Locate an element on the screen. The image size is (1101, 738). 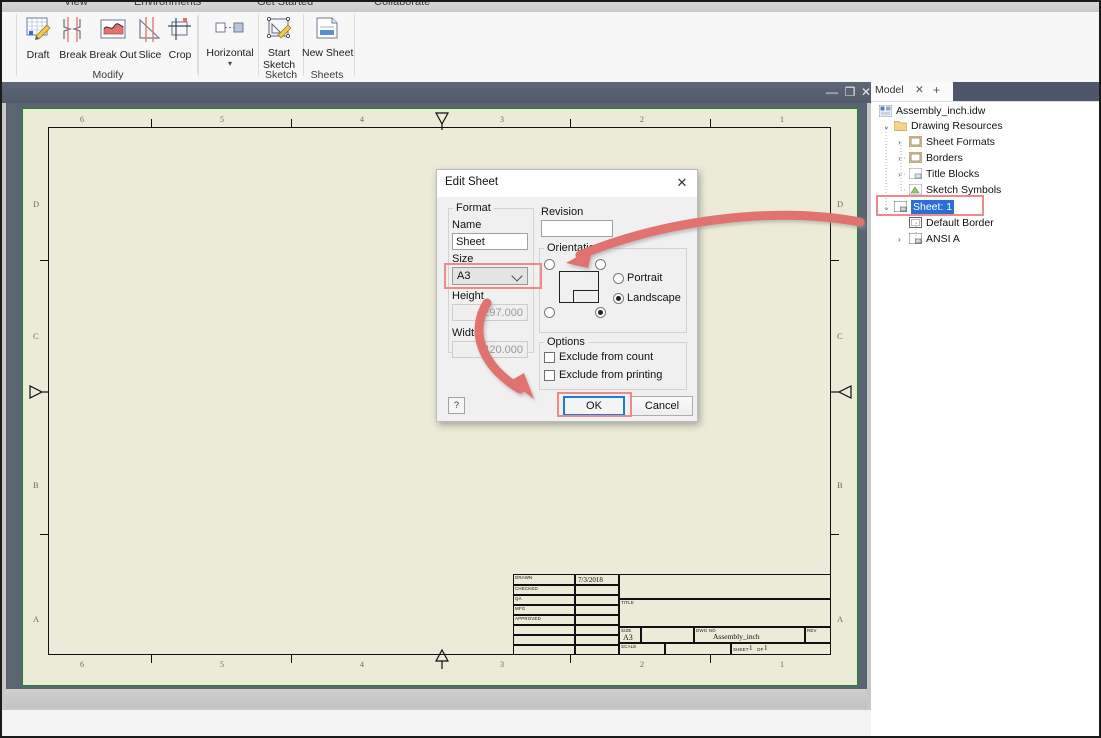
ribbon-button-slice-label: Slice is located at coordinates (150, 55).